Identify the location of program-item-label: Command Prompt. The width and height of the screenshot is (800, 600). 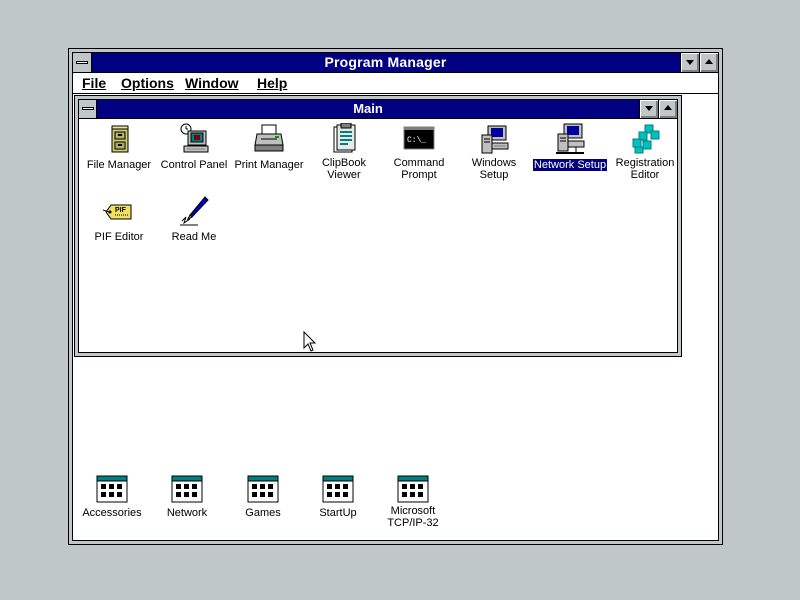
(419, 169).